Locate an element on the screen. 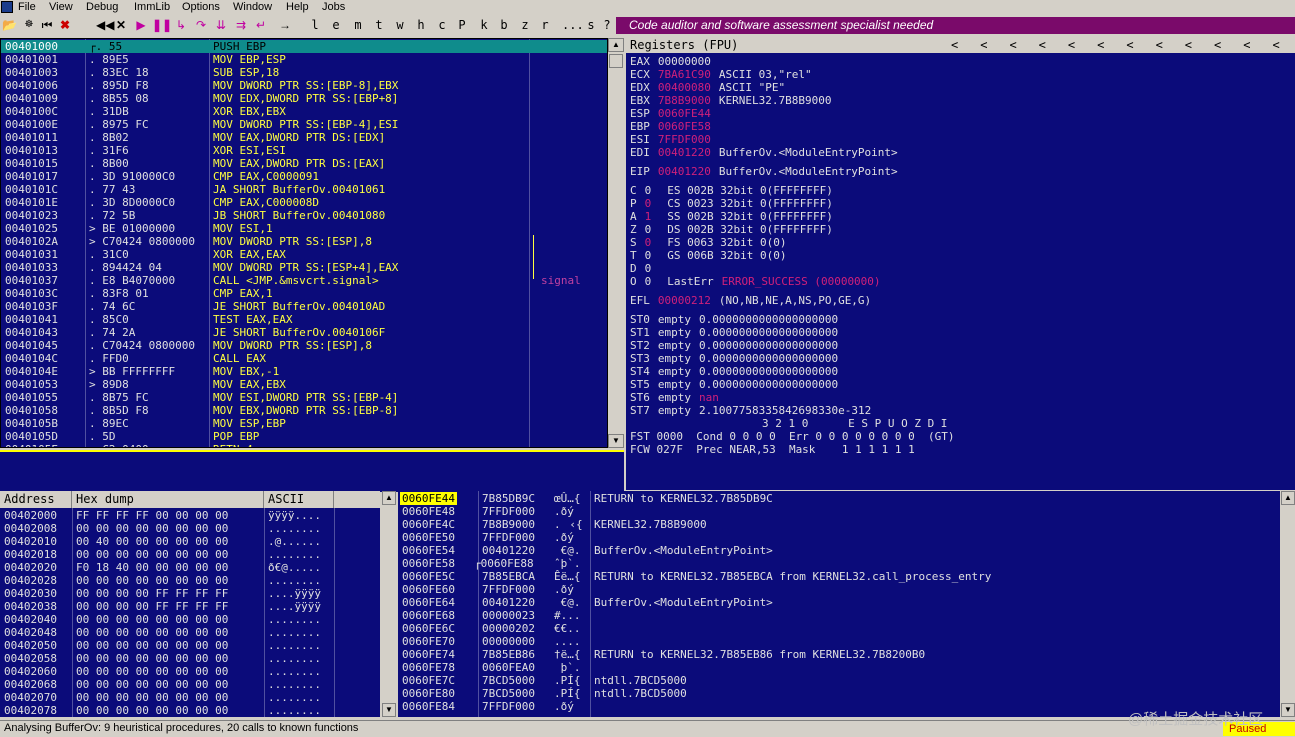 The height and width of the screenshot is (737, 1295). menu-view: View is located at coordinates (61, 7).